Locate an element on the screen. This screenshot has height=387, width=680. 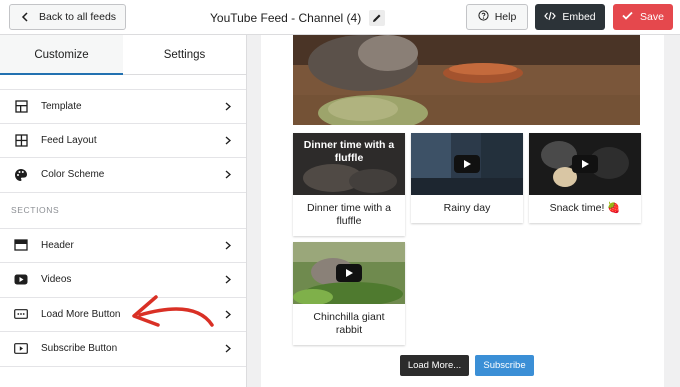
tab-label: Settings is located at coordinates (184, 54).